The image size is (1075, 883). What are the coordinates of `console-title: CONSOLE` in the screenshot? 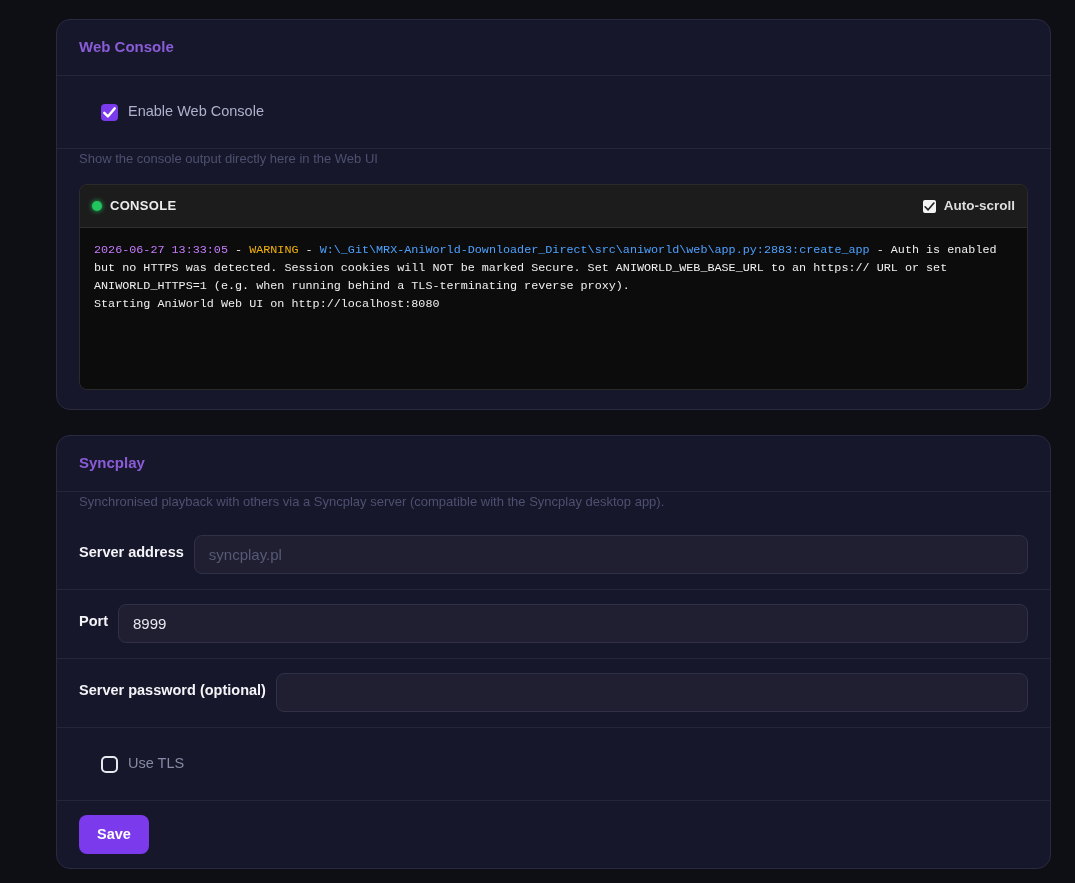 It's located at (143, 206).